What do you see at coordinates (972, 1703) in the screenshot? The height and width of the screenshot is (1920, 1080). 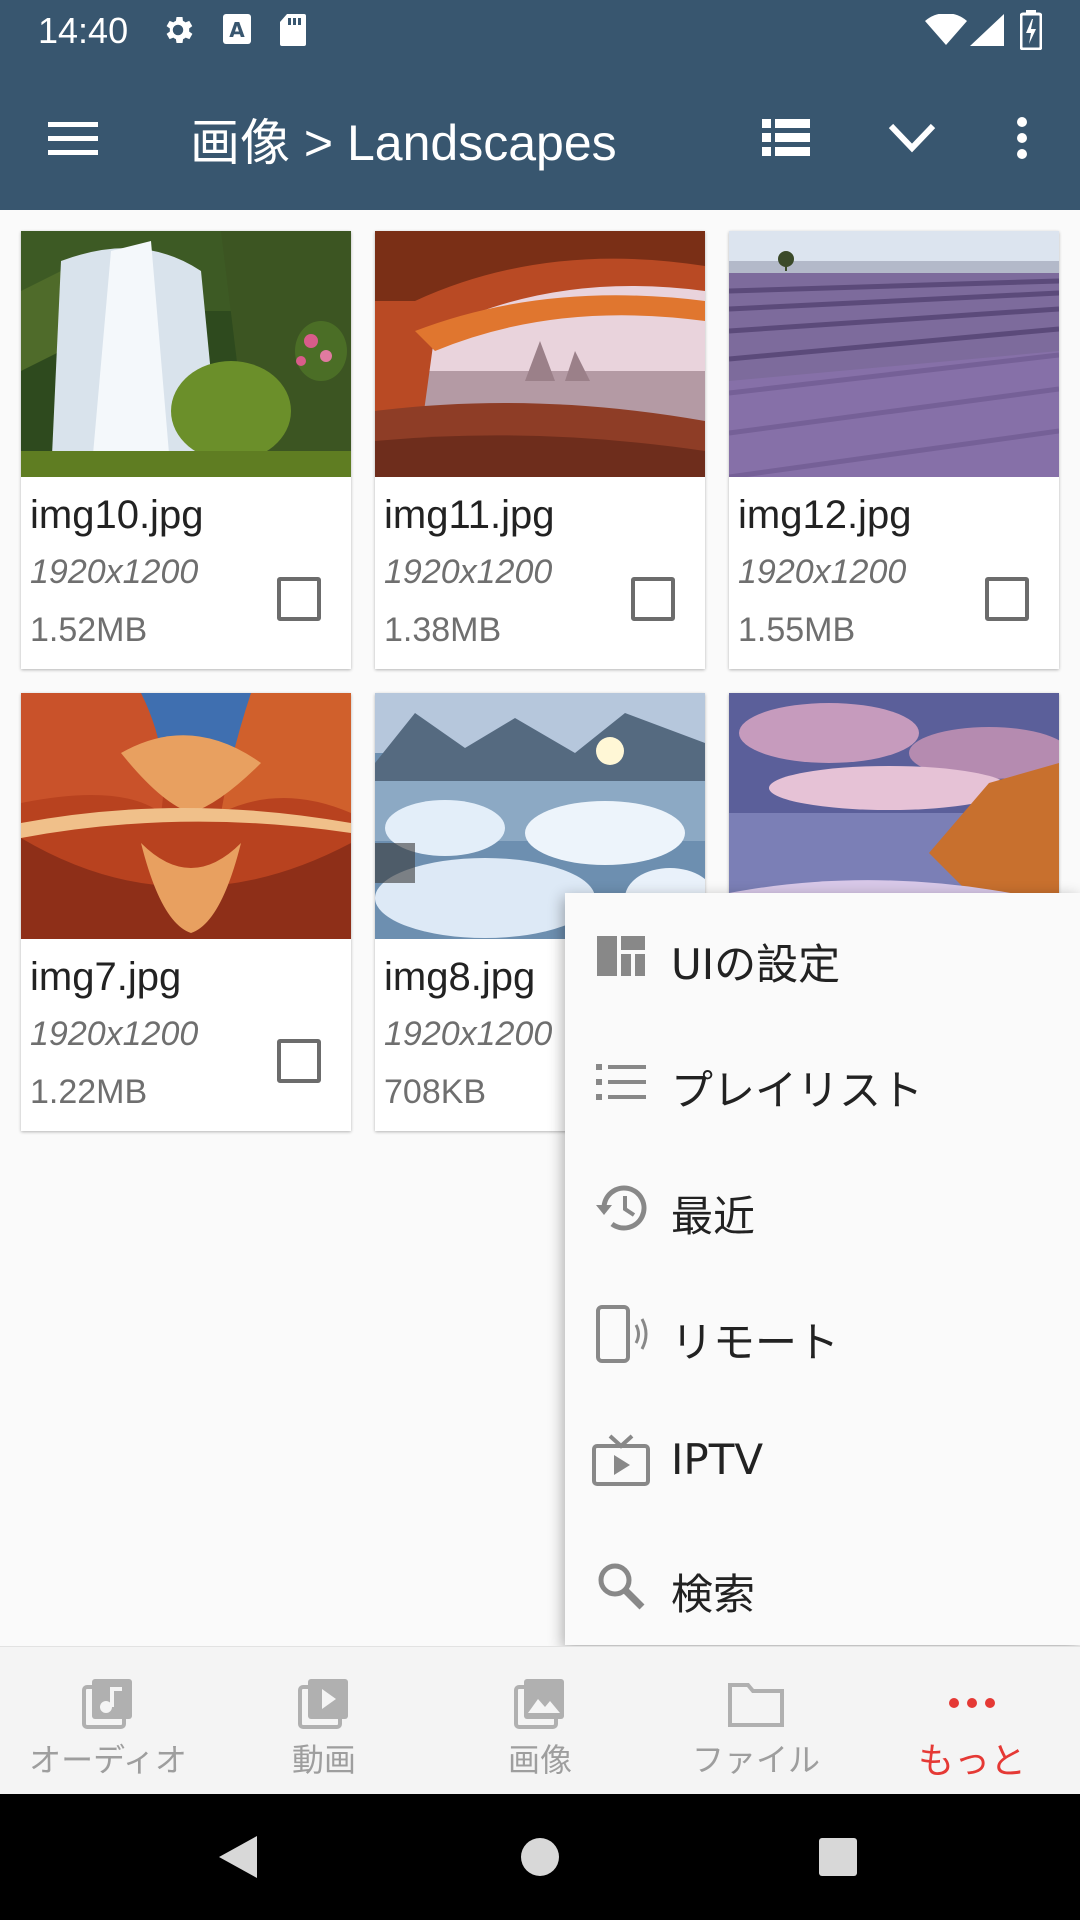 I see `more-horiz-icon` at bounding box center [972, 1703].